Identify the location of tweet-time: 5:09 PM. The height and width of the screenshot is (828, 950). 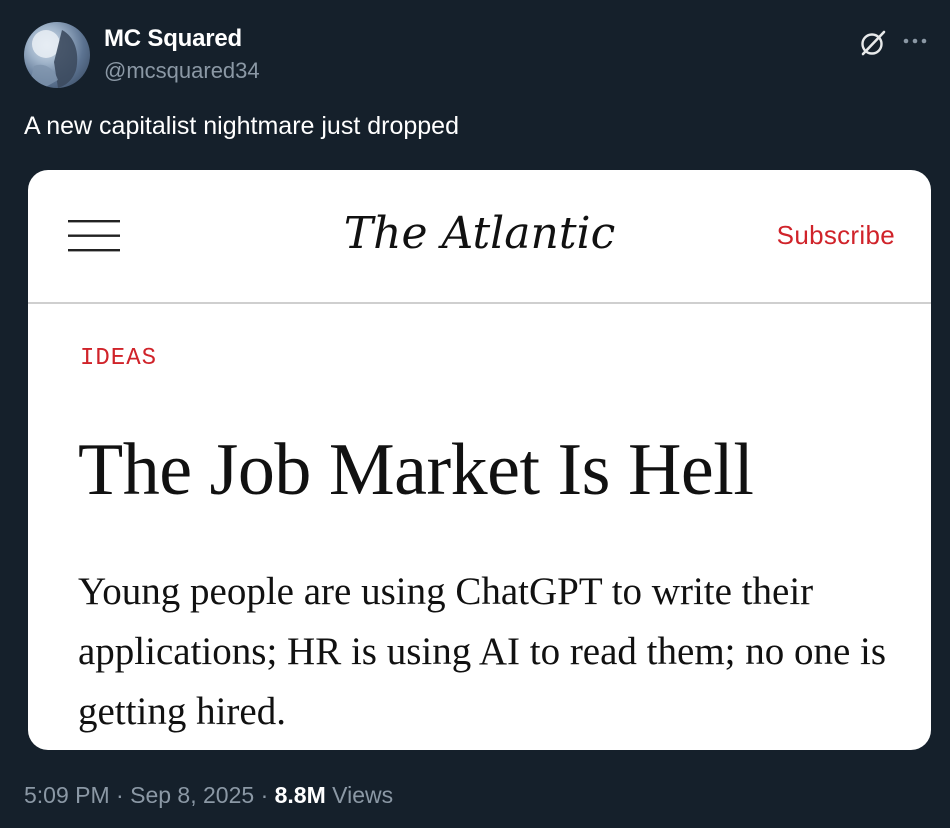
(67, 795).